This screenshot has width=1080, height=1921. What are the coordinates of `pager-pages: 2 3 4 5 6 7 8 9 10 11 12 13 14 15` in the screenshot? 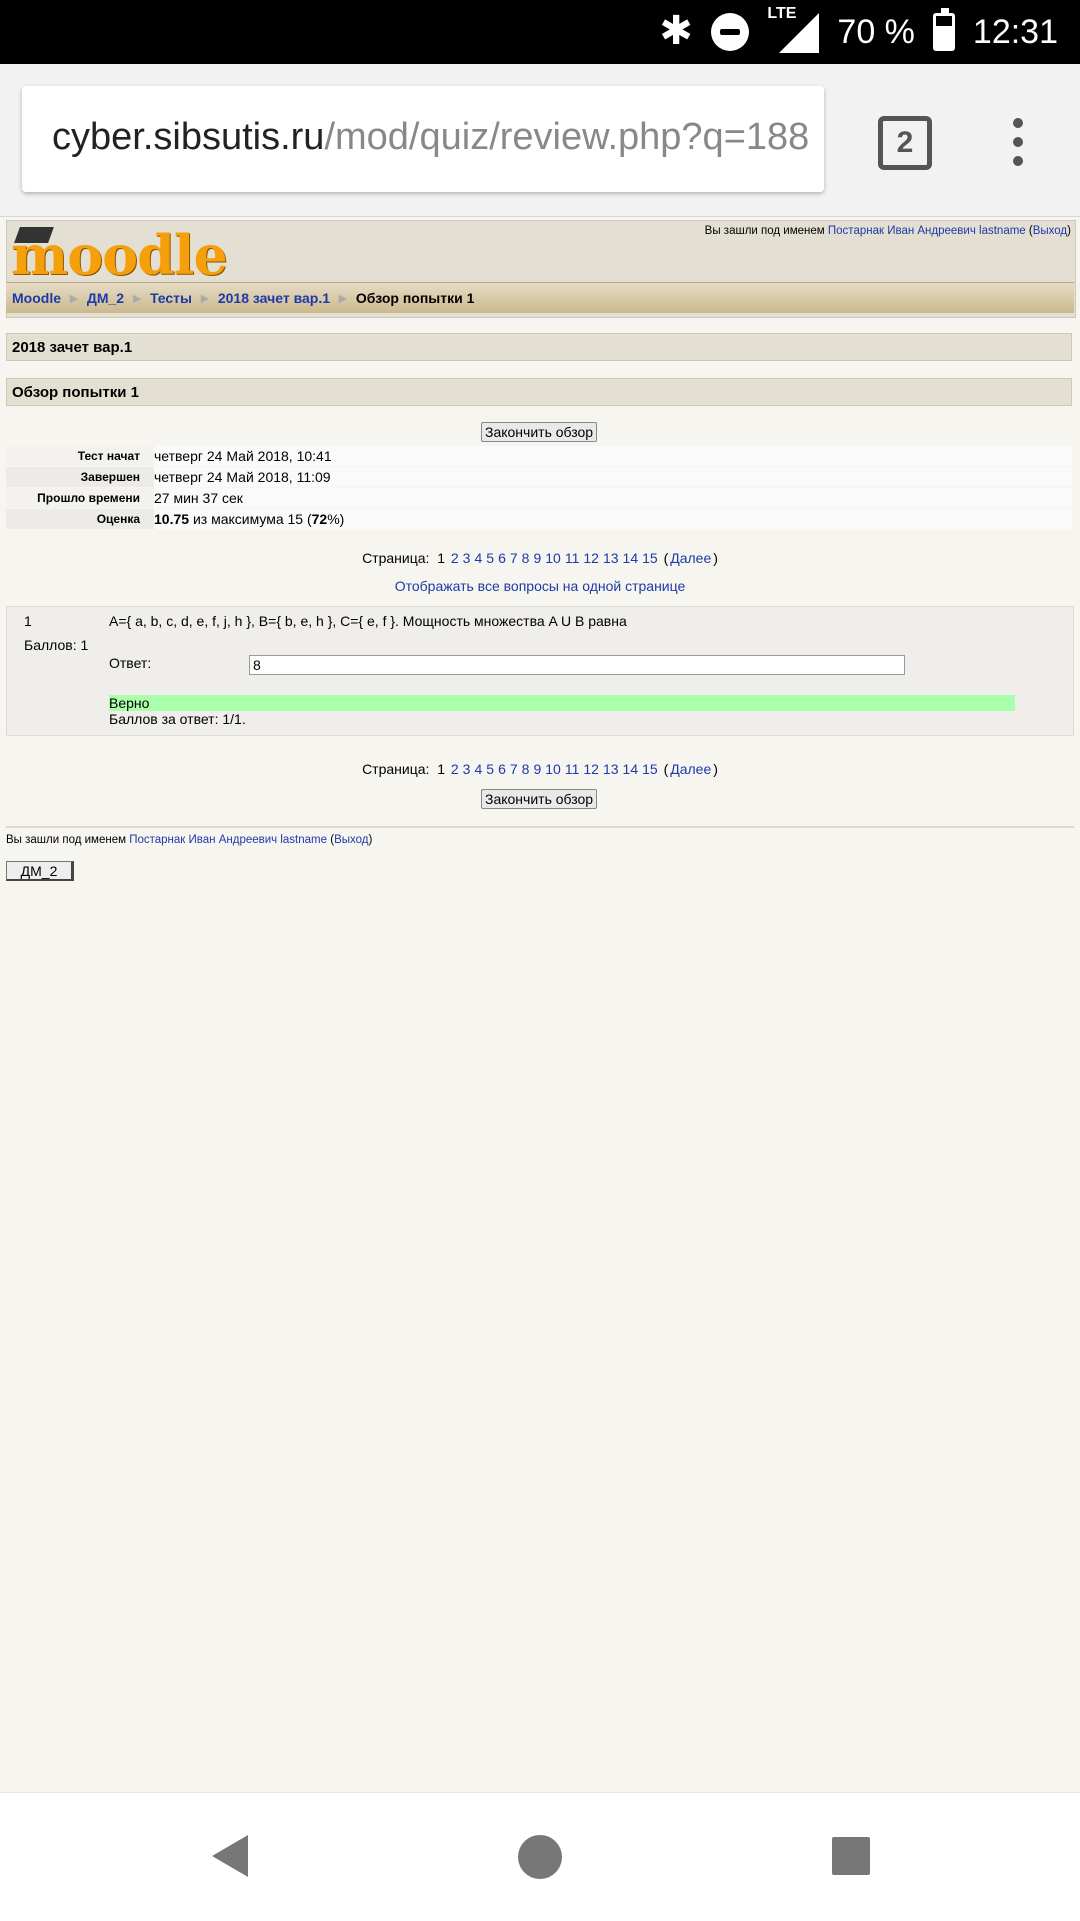 It's located at (554, 558).